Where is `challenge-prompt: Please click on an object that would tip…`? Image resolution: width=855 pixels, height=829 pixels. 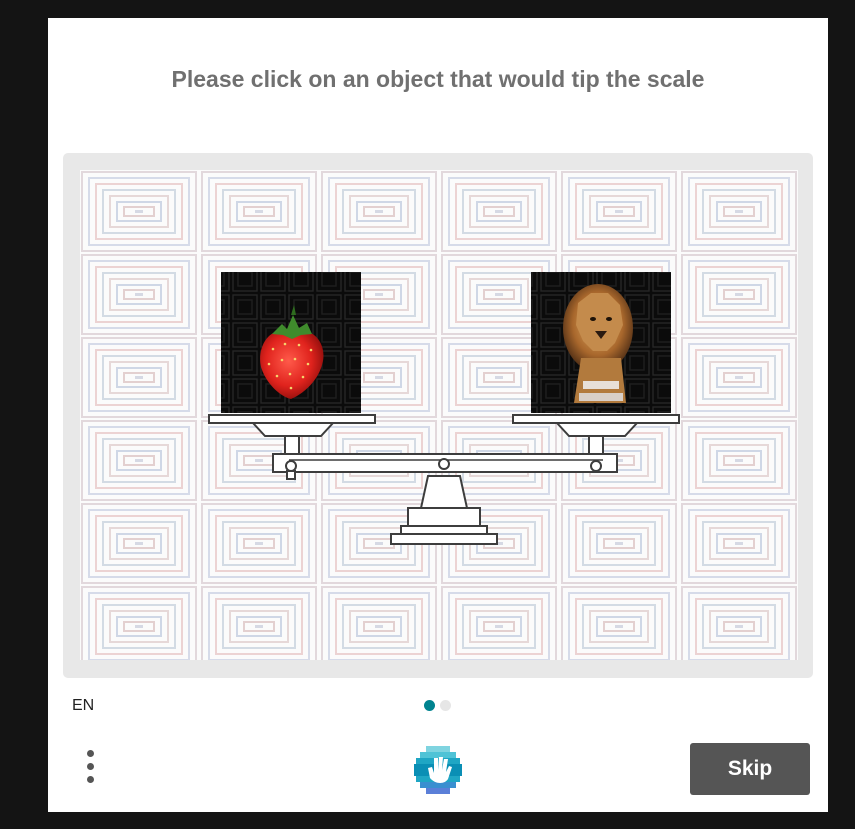 challenge-prompt: Please click on an object that would tip… is located at coordinates (438, 79).